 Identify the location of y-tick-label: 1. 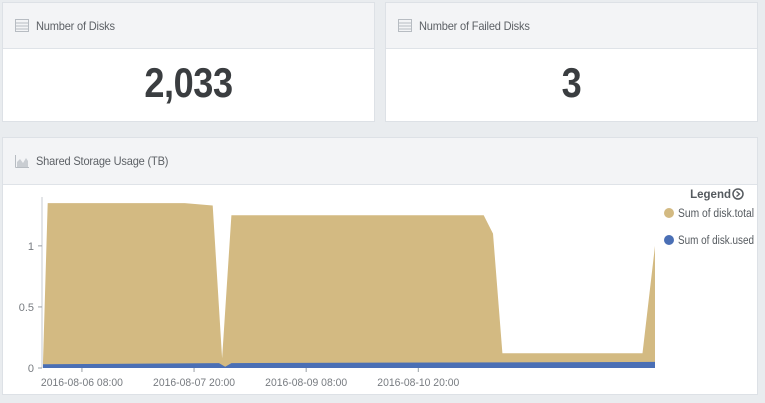
(31, 247).